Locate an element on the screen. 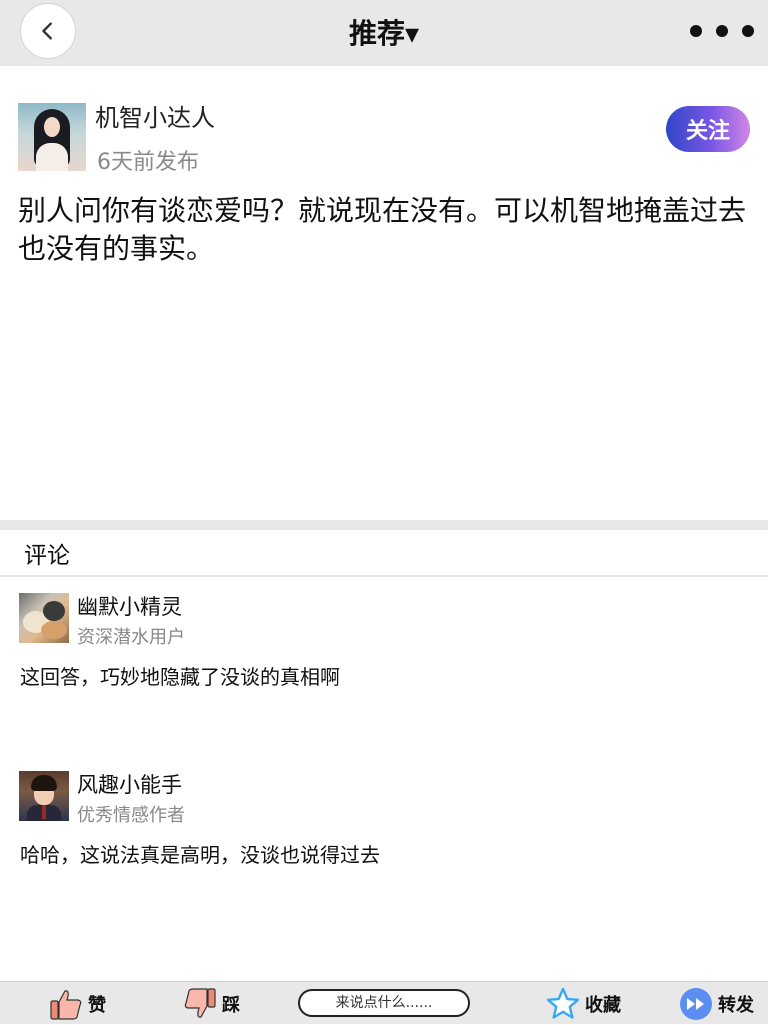 The height and width of the screenshot is (1025, 768). feed-selector: 推荐▾ is located at coordinates (384, 32).